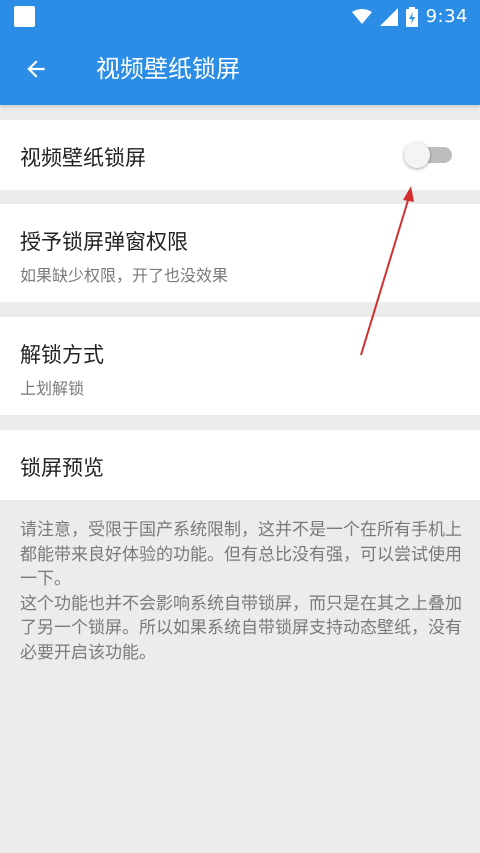  I want to click on toggle-knob, so click(417, 155).